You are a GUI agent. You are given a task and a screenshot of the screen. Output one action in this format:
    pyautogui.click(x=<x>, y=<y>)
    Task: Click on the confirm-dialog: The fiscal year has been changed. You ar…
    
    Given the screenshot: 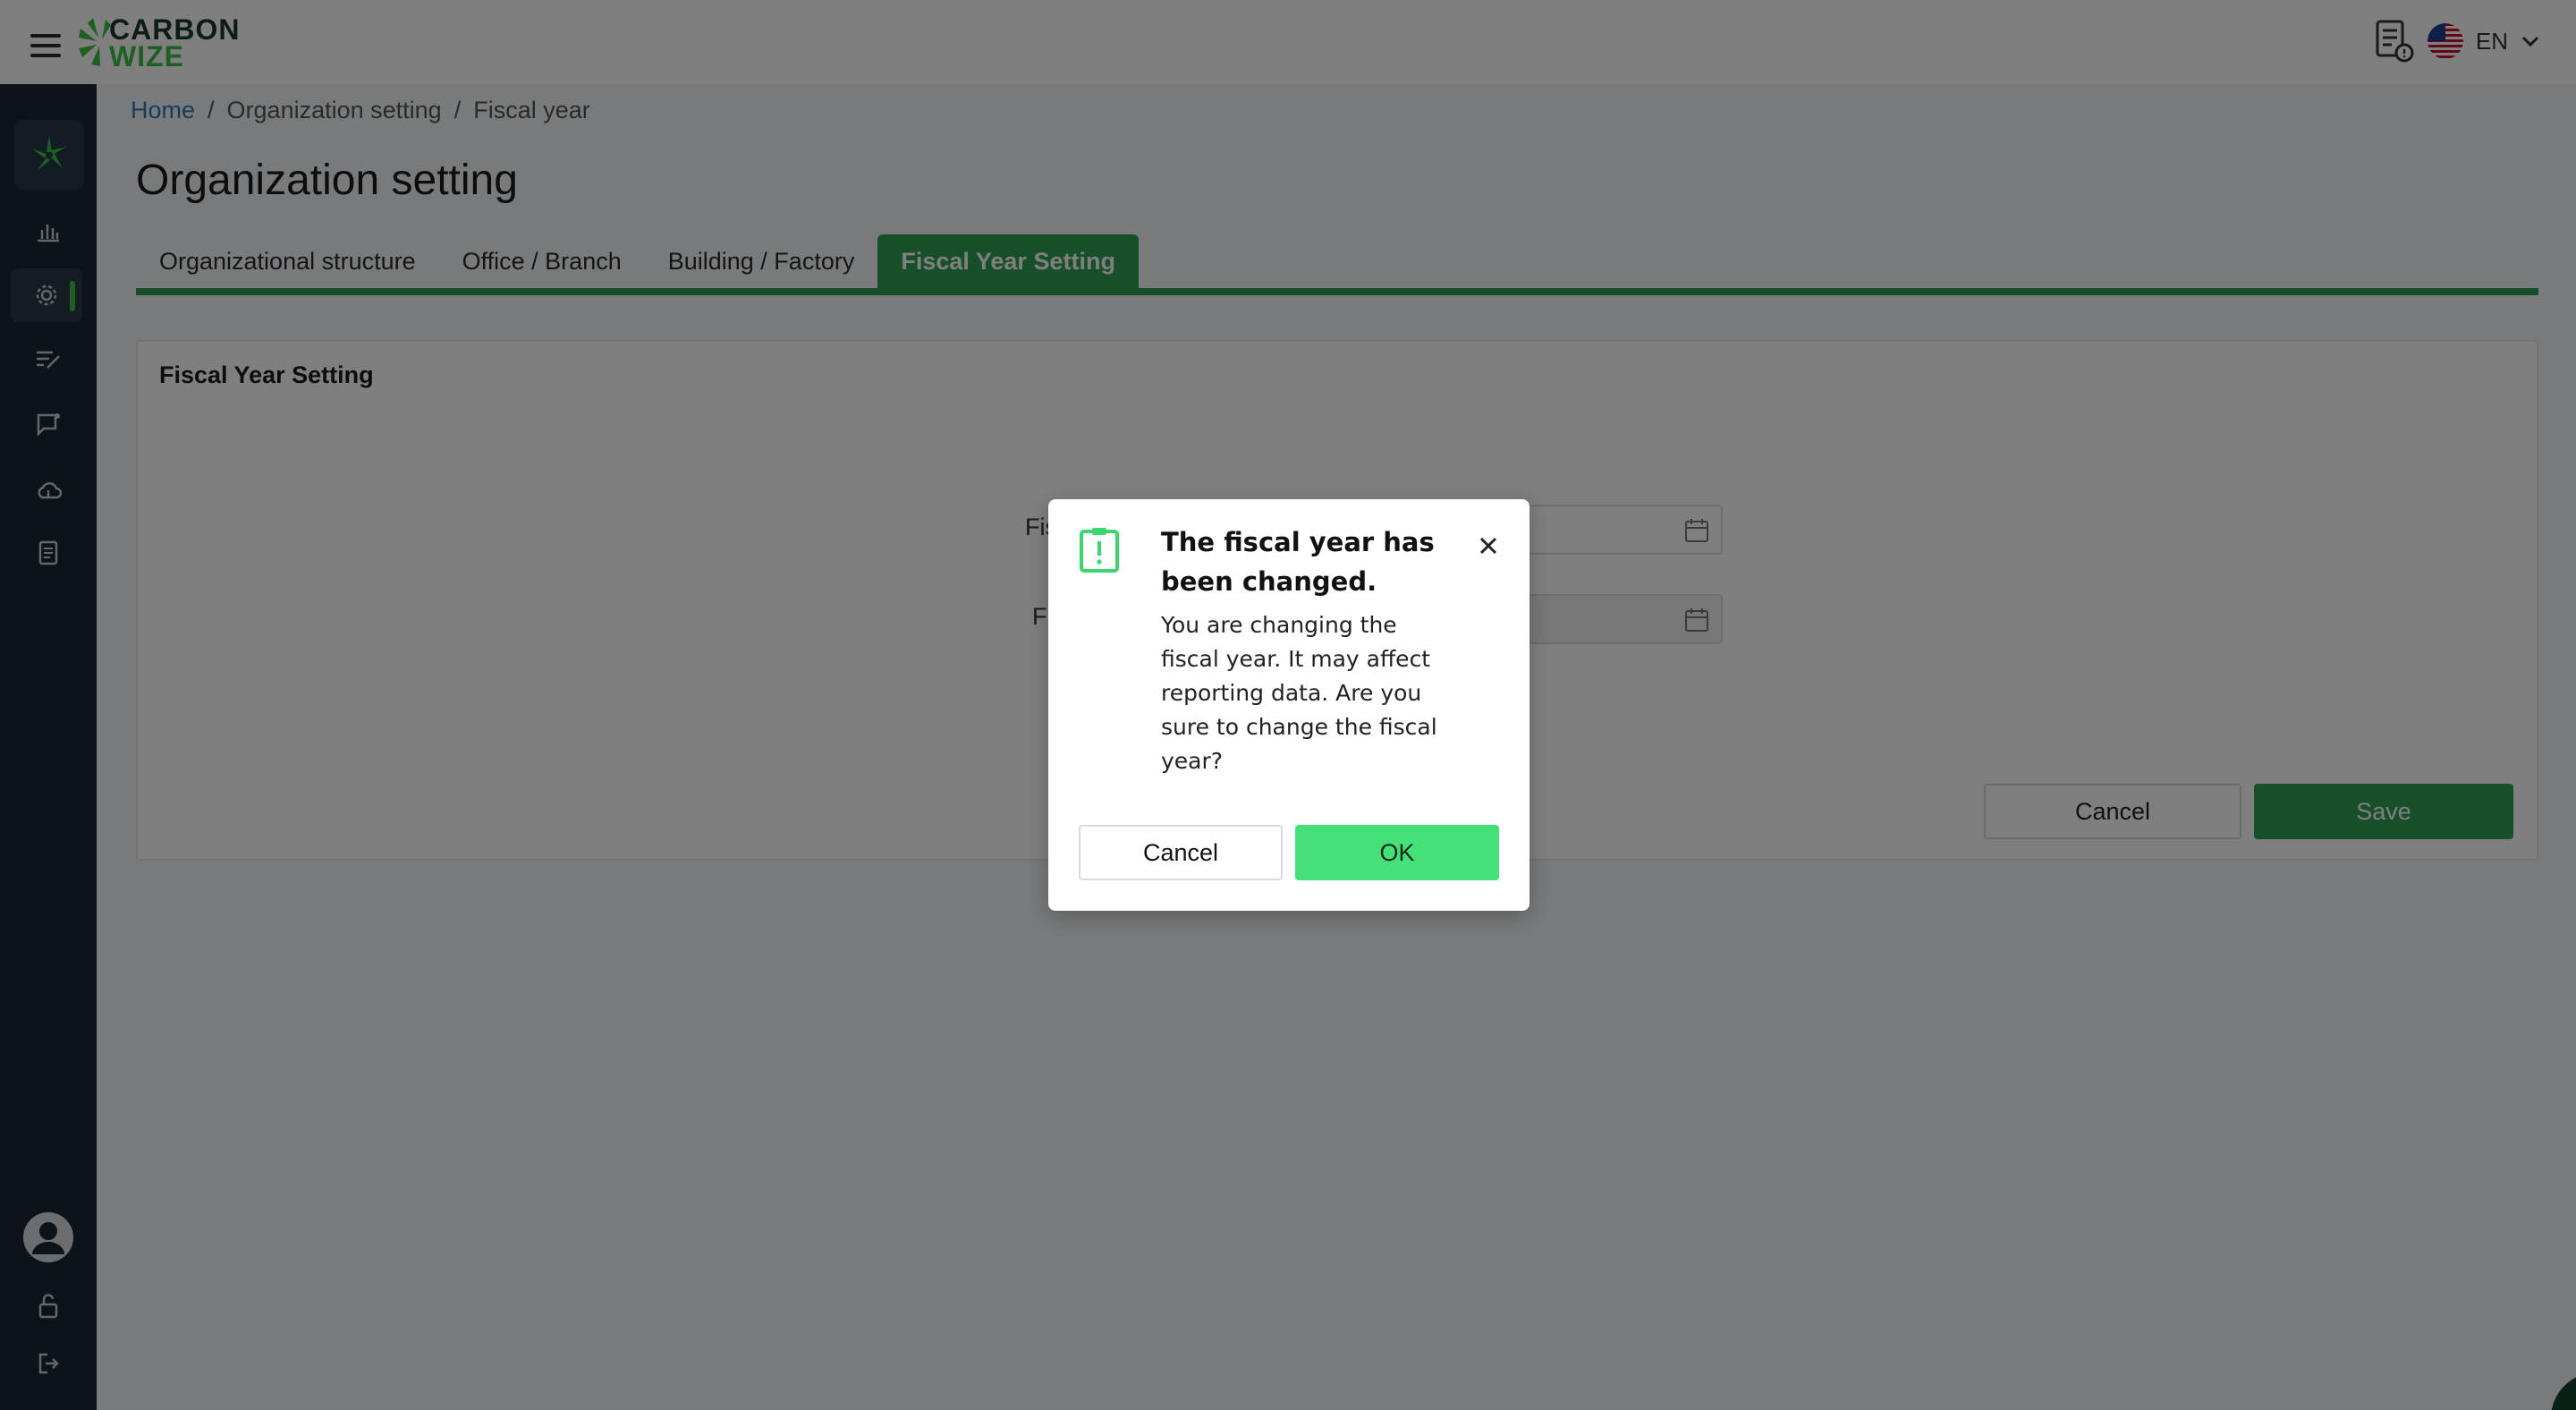 What is the action you would take?
    pyautogui.click(x=1289, y=705)
    